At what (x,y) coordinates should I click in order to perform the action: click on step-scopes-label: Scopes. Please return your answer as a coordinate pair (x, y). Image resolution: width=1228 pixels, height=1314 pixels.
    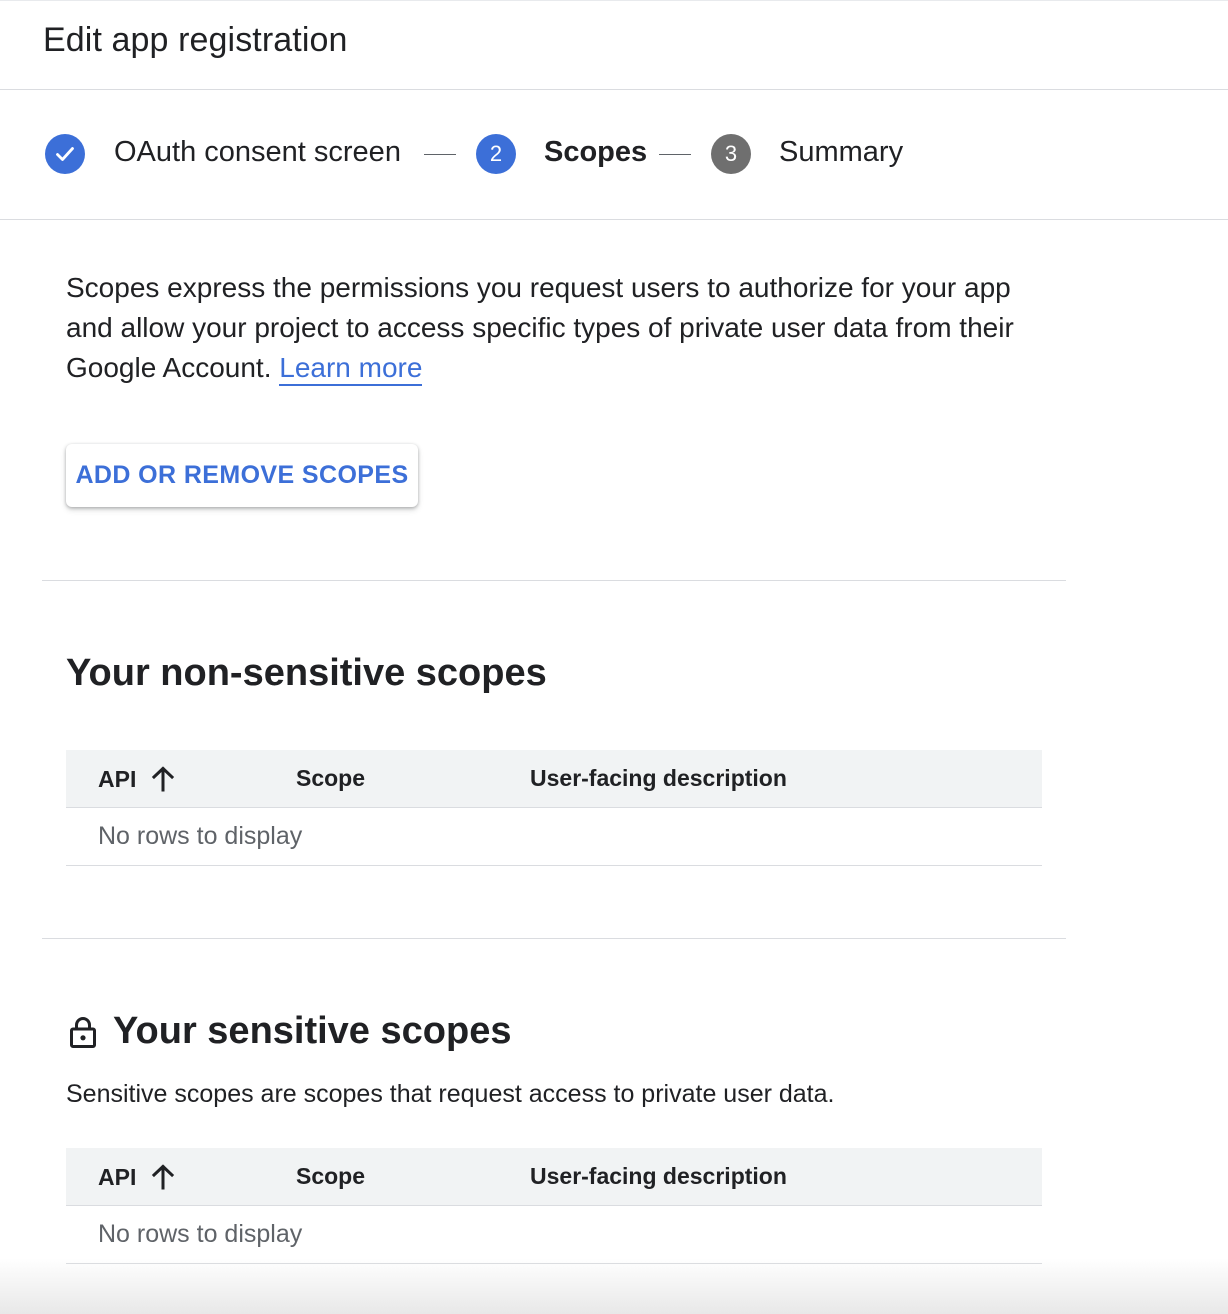
    Looking at the image, I should click on (595, 152).